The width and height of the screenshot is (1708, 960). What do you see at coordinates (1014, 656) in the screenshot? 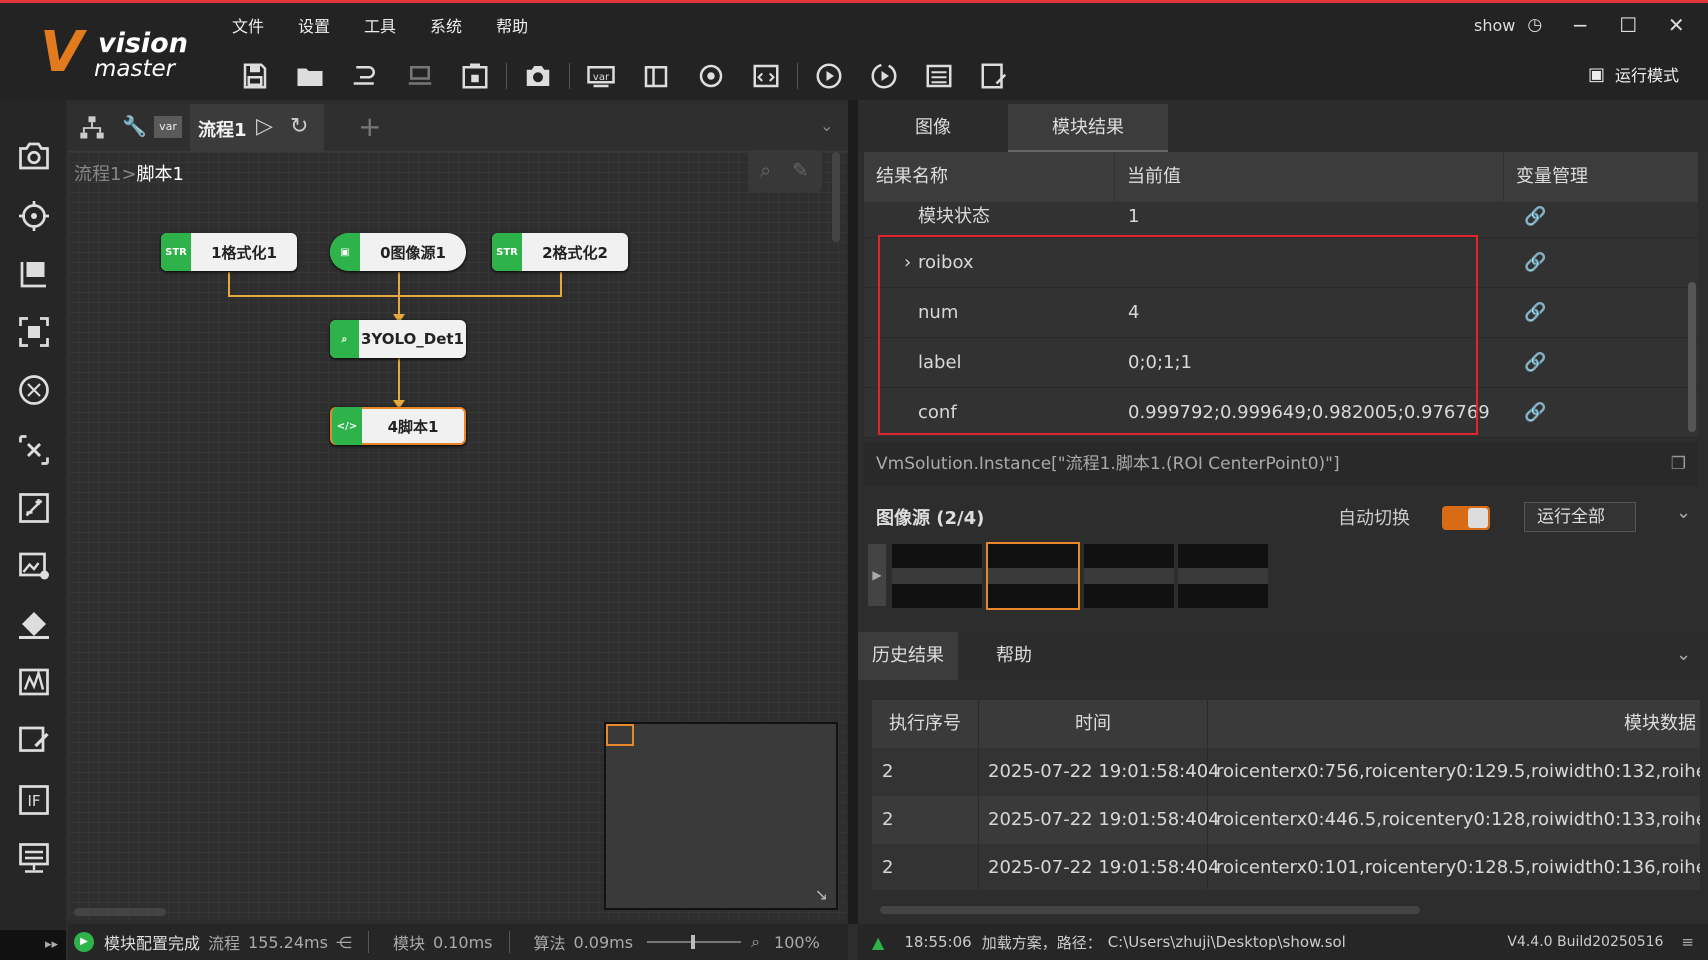
I see `tab-help: 帮助` at bounding box center [1014, 656].